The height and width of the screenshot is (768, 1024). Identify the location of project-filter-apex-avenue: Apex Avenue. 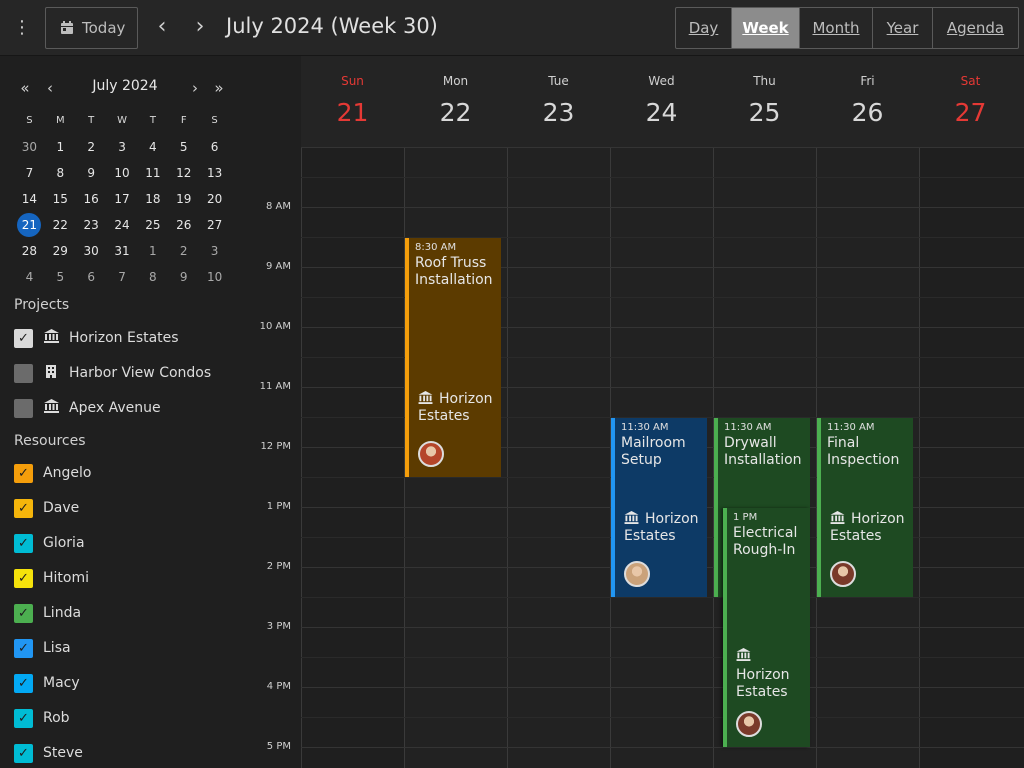
(87, 408).